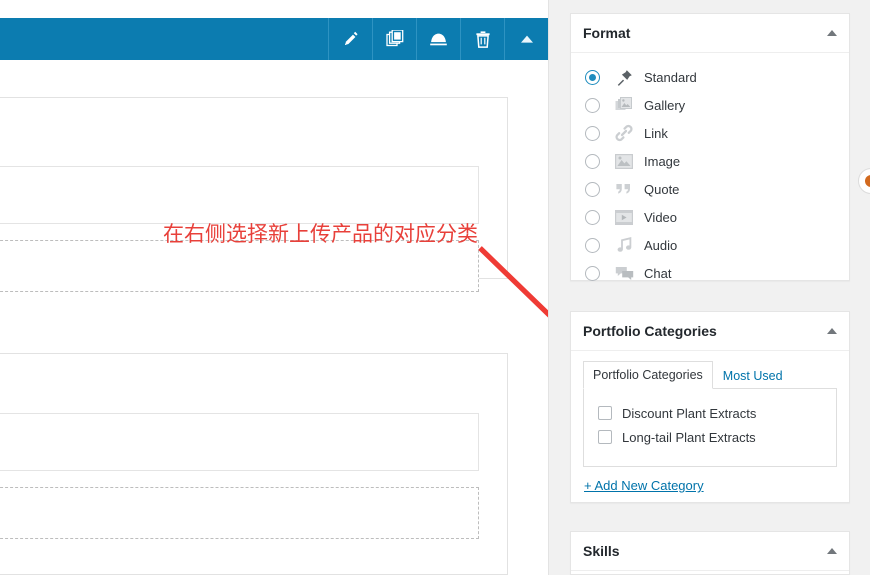 This screenshot has width=870, height=575. What do you see at coordinates (624, 217) in the screenshot?
I see `video-icon` at bounding box center [624, 217].